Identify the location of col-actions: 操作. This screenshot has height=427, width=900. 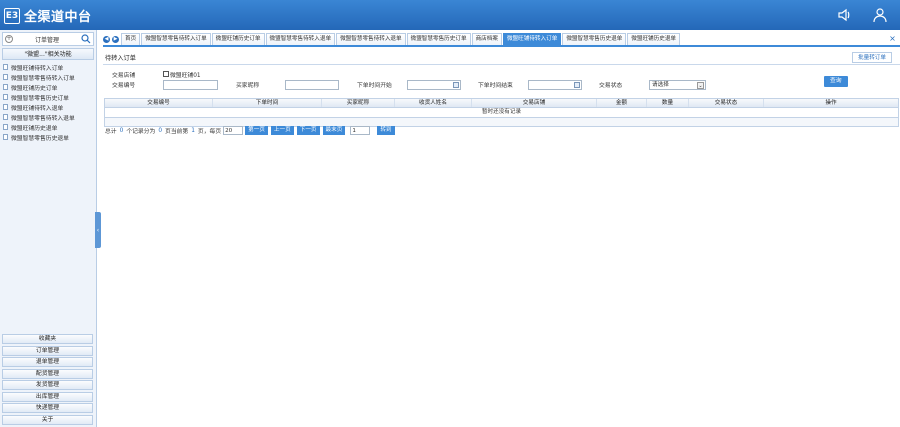
(831, 103).